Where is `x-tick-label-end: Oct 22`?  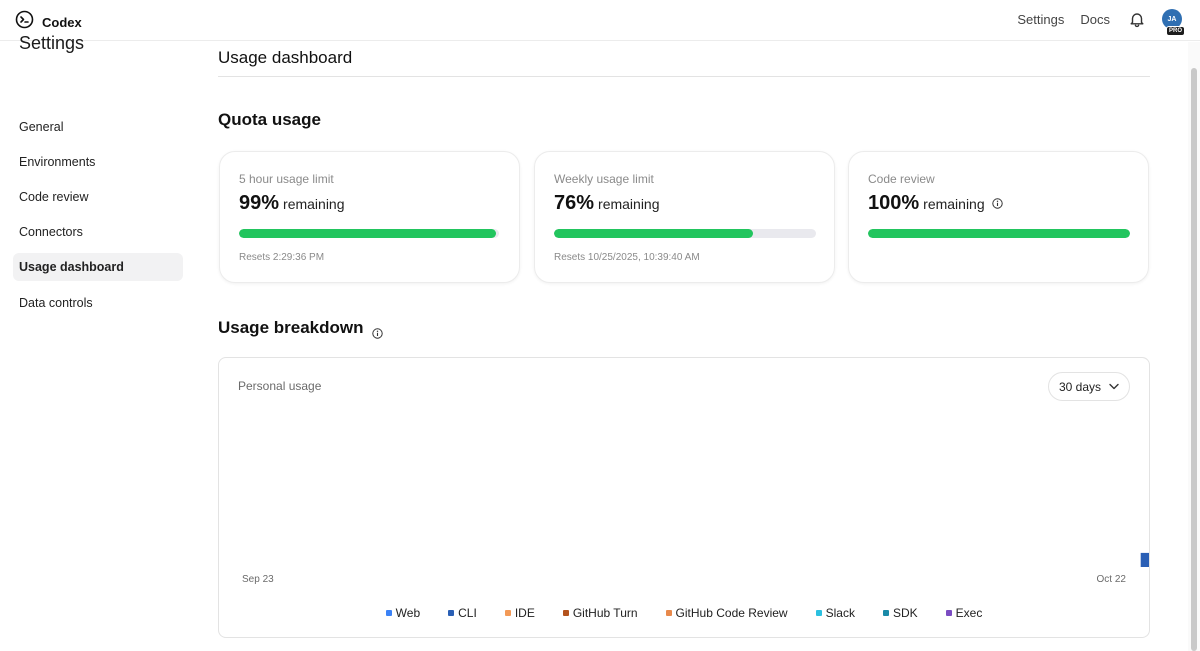
x-tick-label-end: Oct 22 is located at coordinates (1112, 579).